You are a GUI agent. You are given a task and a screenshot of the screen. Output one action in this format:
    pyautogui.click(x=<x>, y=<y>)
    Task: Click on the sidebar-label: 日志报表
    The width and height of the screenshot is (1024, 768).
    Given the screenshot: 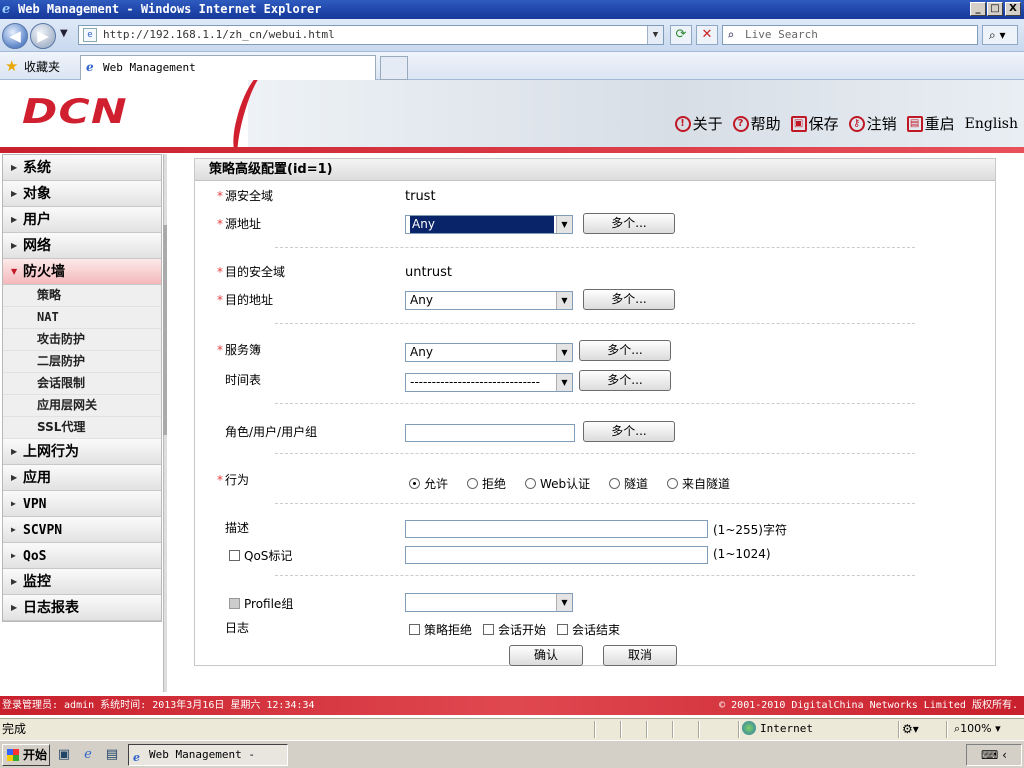 What is the action you would take?
    pyautogui.click(x=51, y=608)
    